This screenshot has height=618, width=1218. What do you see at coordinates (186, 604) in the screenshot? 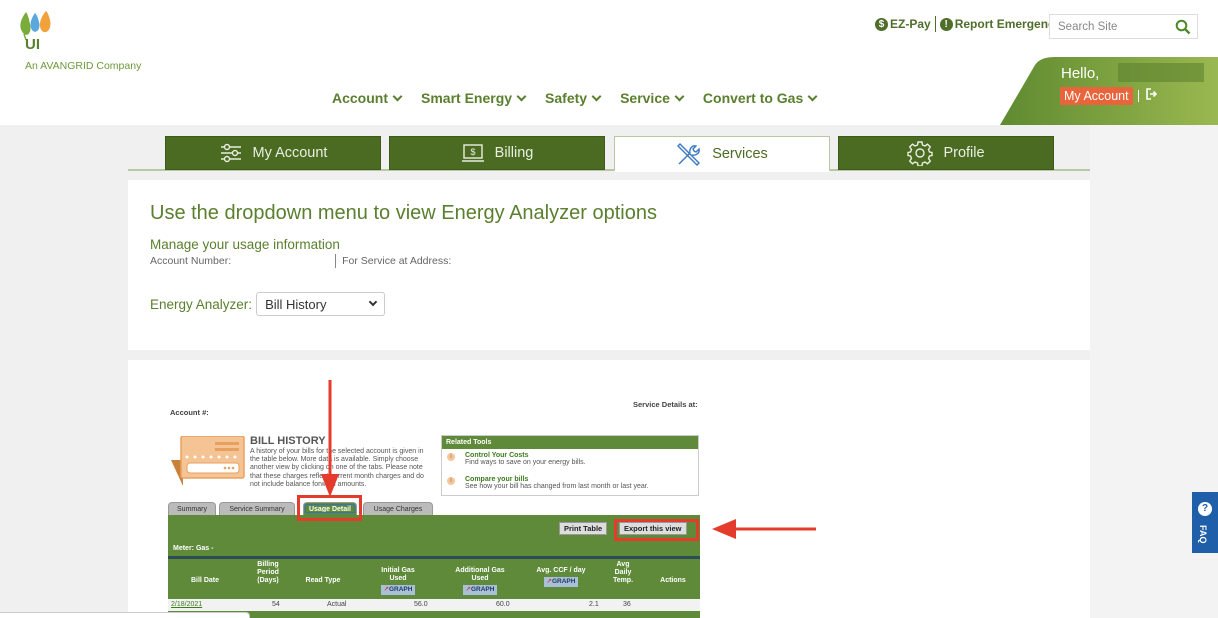
I see `bill-date-link: 2/18/2021` at bounding box center [186, 604].